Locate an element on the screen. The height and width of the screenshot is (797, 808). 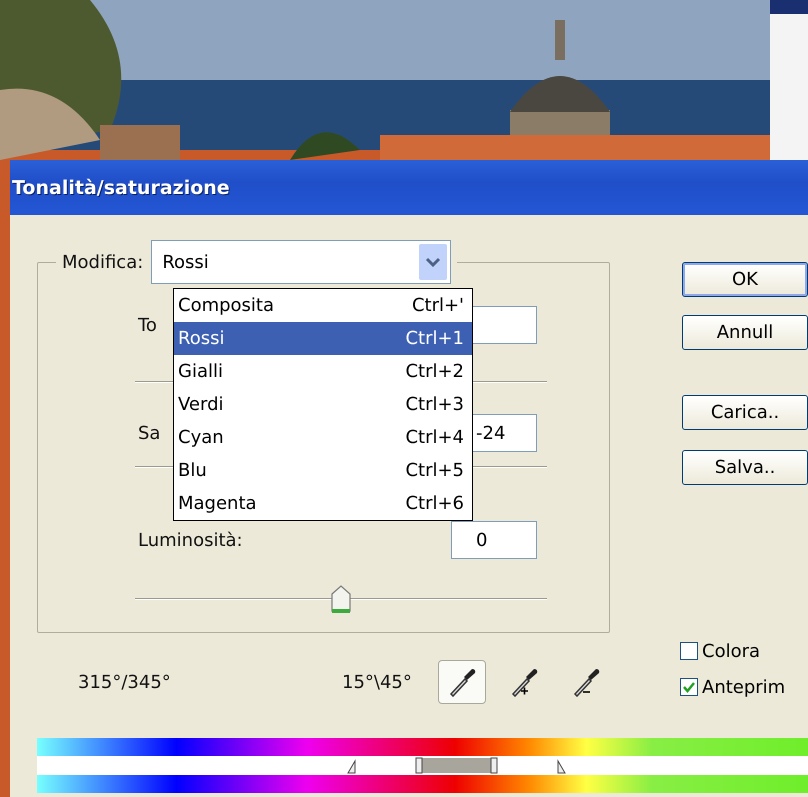
checkbox-label: Colora is located at coordinates (731, 651).